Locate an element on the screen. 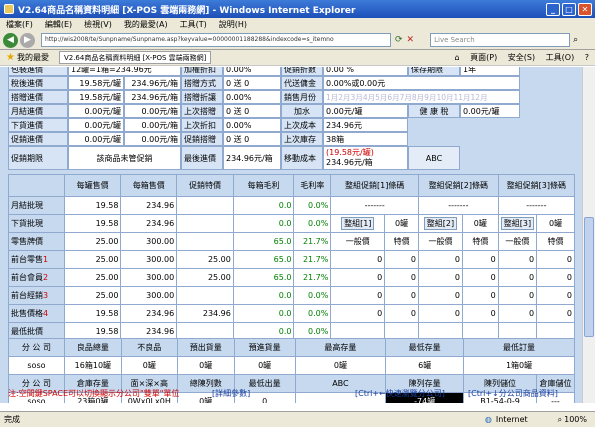 This screenshot has height=427, width=595. label-sales-months: 銷售月份 is located at coordinates (302, 97).